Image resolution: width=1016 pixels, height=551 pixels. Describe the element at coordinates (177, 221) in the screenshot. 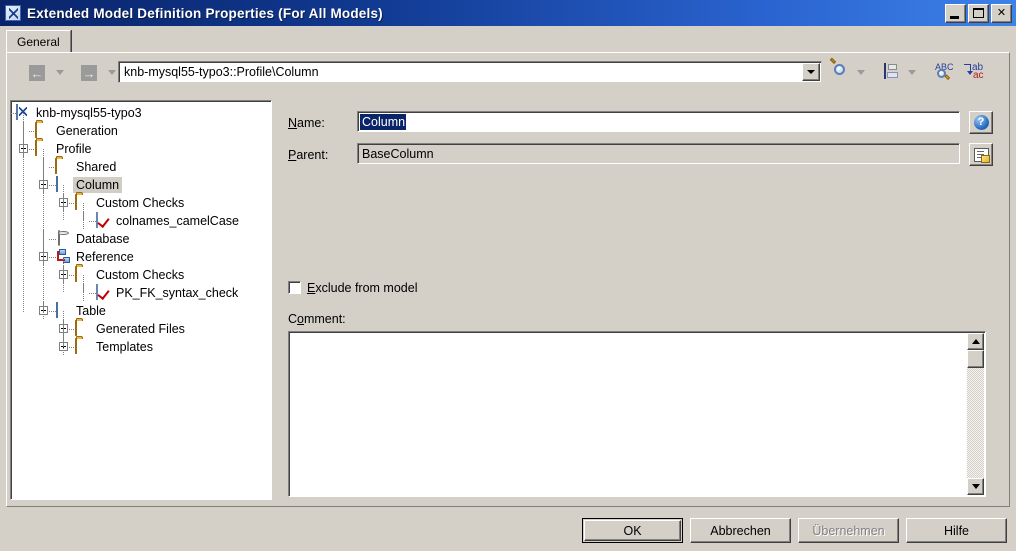

I see `tree-item-label: colnames_camelCase` at that location.